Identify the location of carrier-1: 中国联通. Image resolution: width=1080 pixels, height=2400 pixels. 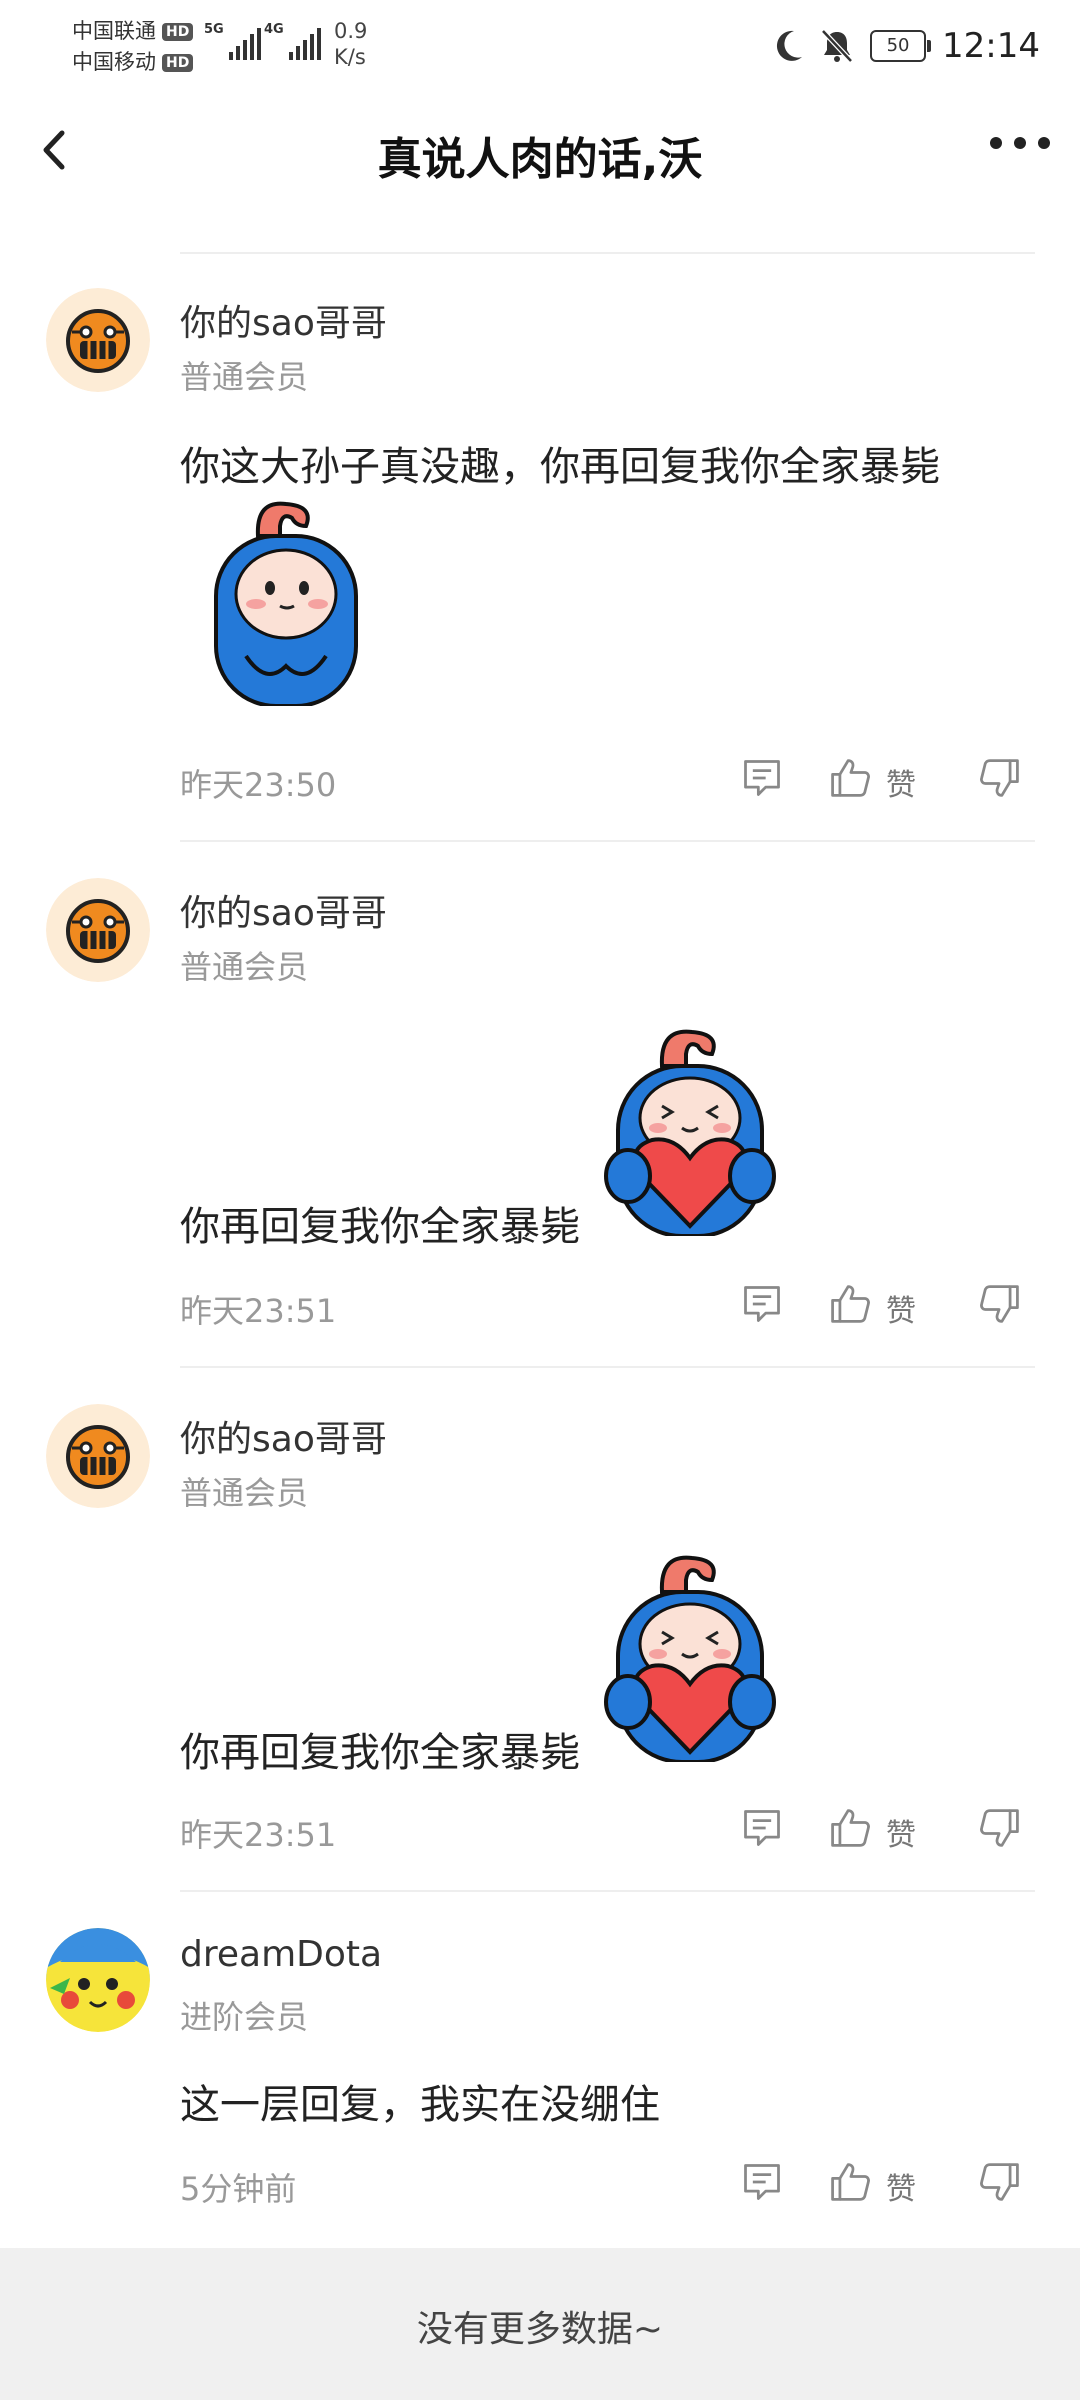
(114, 31).